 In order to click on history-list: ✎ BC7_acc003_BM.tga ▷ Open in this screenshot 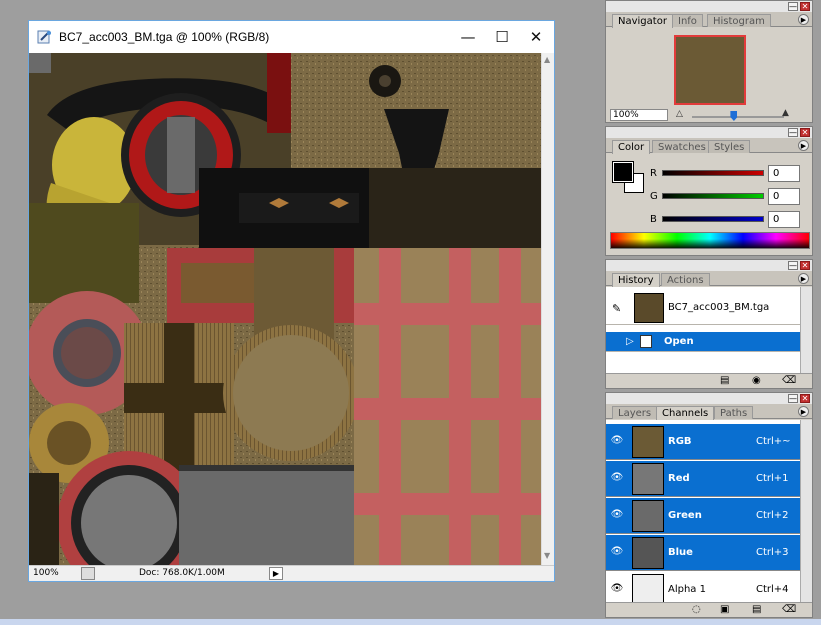, I will do `click(703, 330)`.